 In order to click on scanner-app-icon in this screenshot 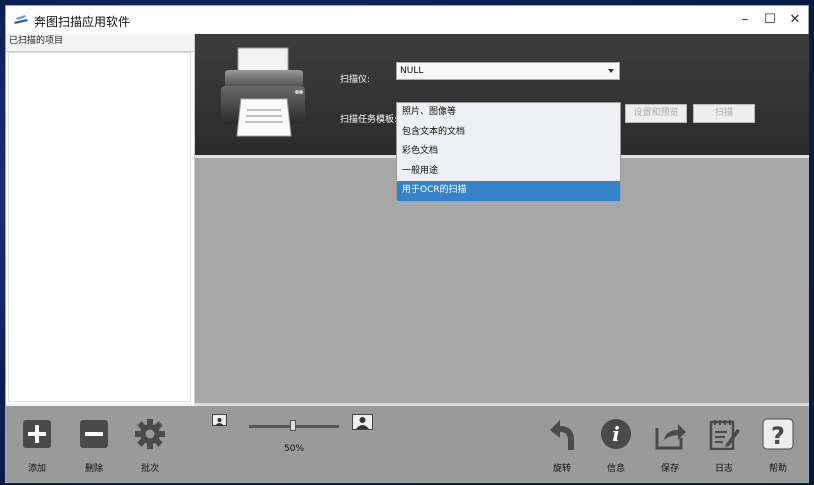, I will do `click(21, 19)`.